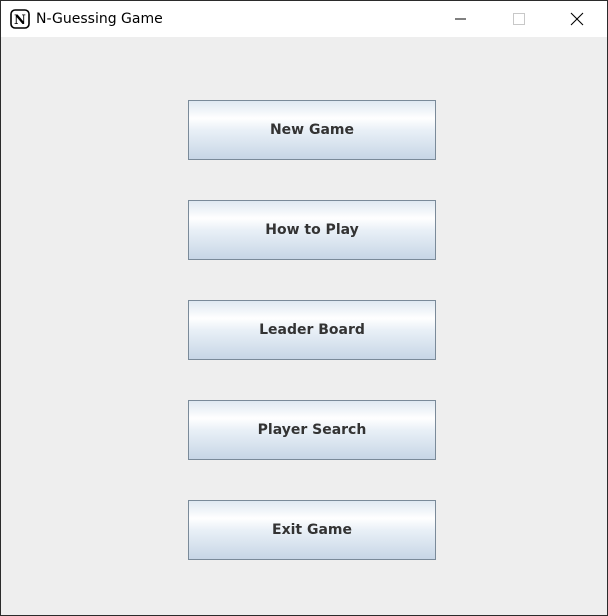 The height and width of the screenshot is (616, 608). Describe the element at coordinates (304, 19) in the screenshot. I see `title-bar: N N-Guessing Game` at that location.